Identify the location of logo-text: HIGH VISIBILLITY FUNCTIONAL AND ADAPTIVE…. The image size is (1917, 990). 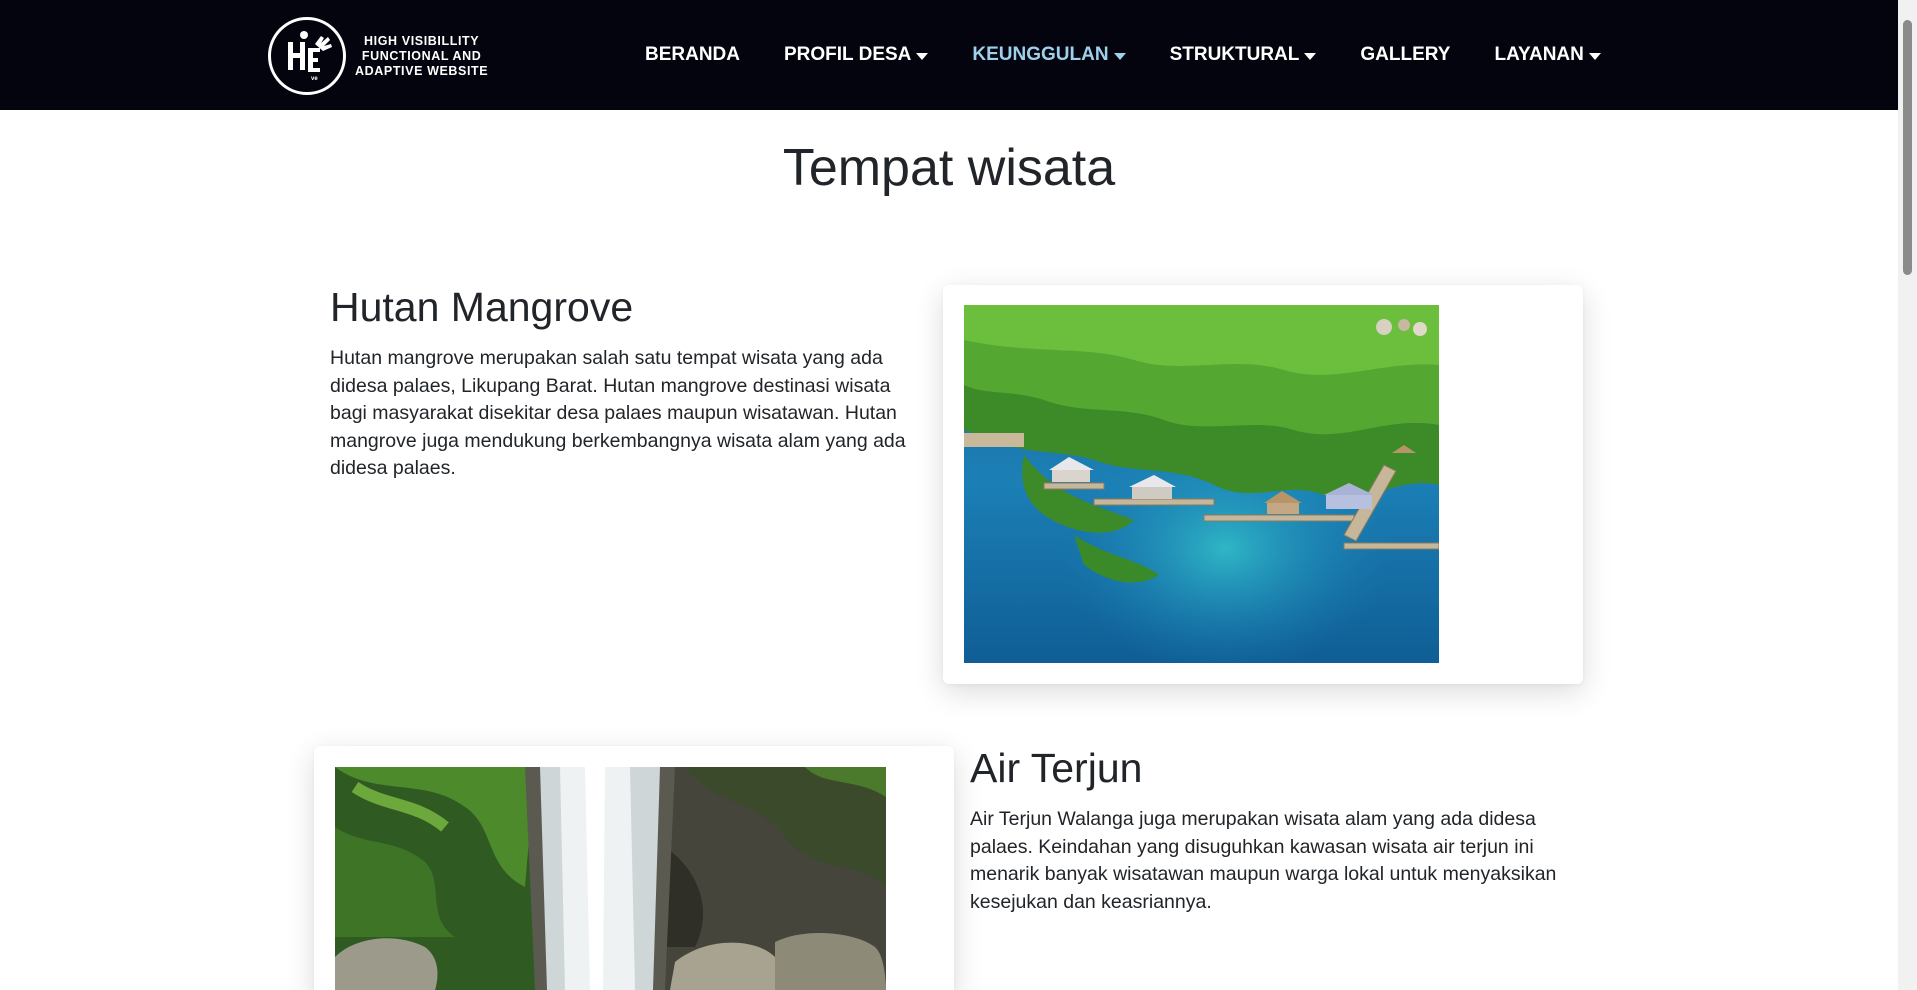
(421, 56).